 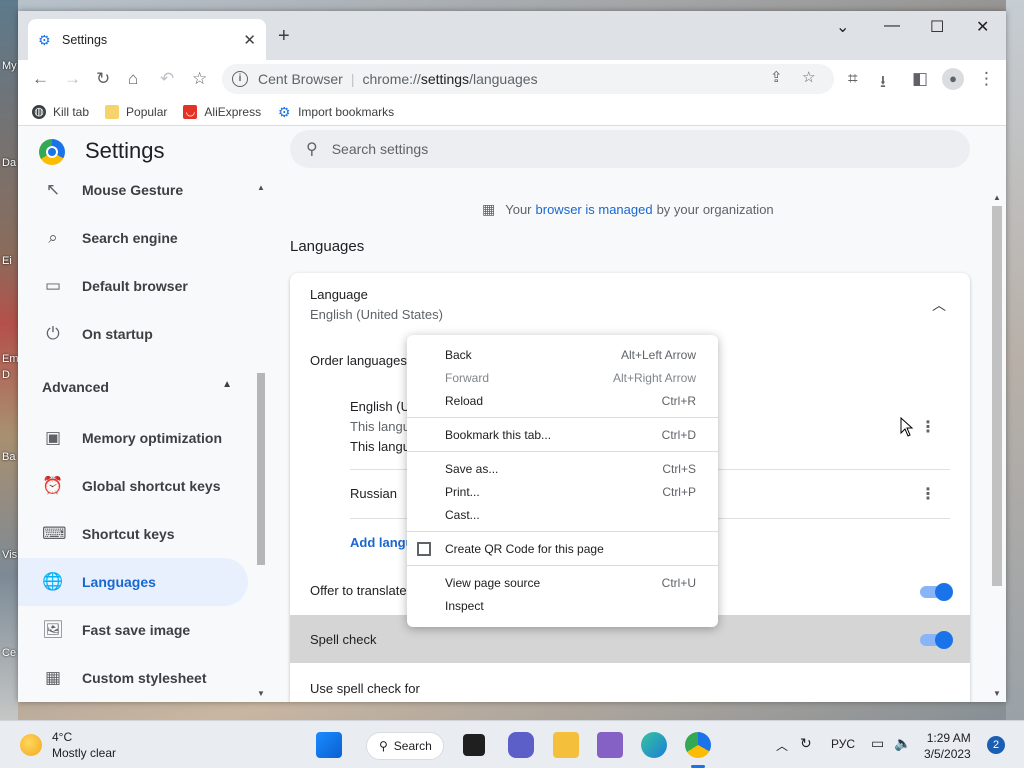 What do you see at coordinates (9, 66) in the screenshot?
I see `desktop-icon-label: My` at bounding box center [9, 66].